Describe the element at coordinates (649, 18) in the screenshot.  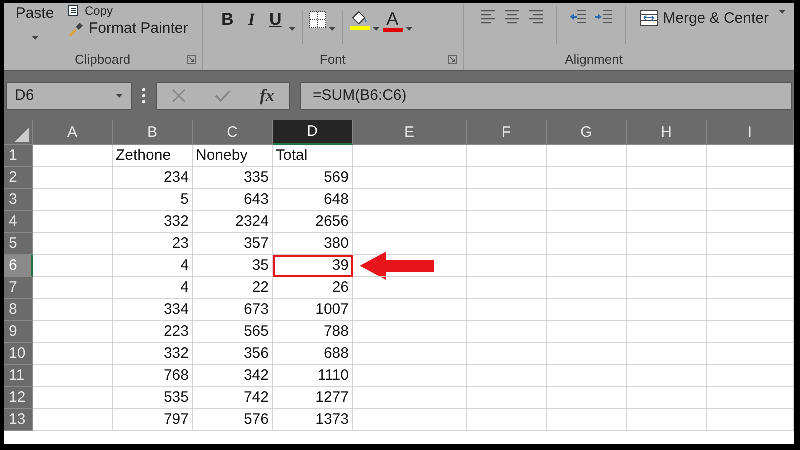
I see `merge-cells-icon` at that location.